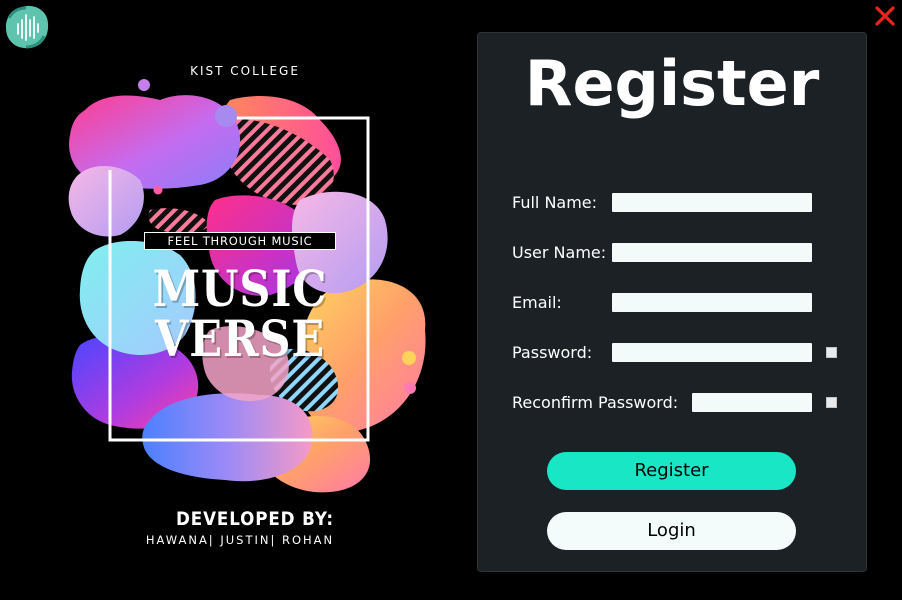 The height and width of the screenshot is (600, 902). What do you see at coordinates (537, 302) in the screenshot?
I see `email-label: Email:` at bounding box center [537, 302].